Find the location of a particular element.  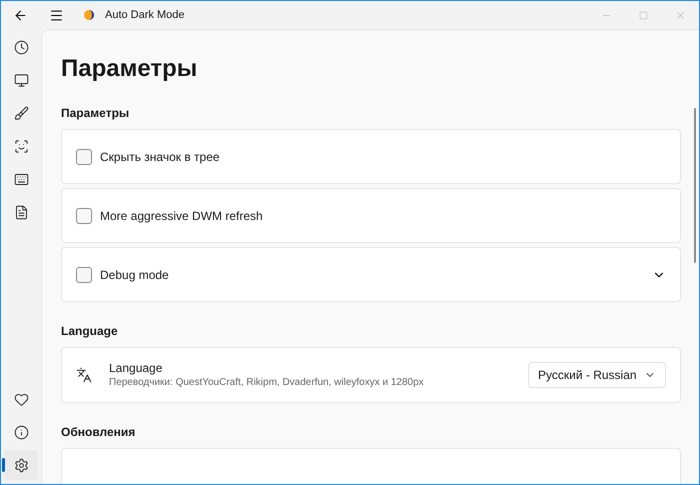

back-icon is located at coordinates (20, 15).